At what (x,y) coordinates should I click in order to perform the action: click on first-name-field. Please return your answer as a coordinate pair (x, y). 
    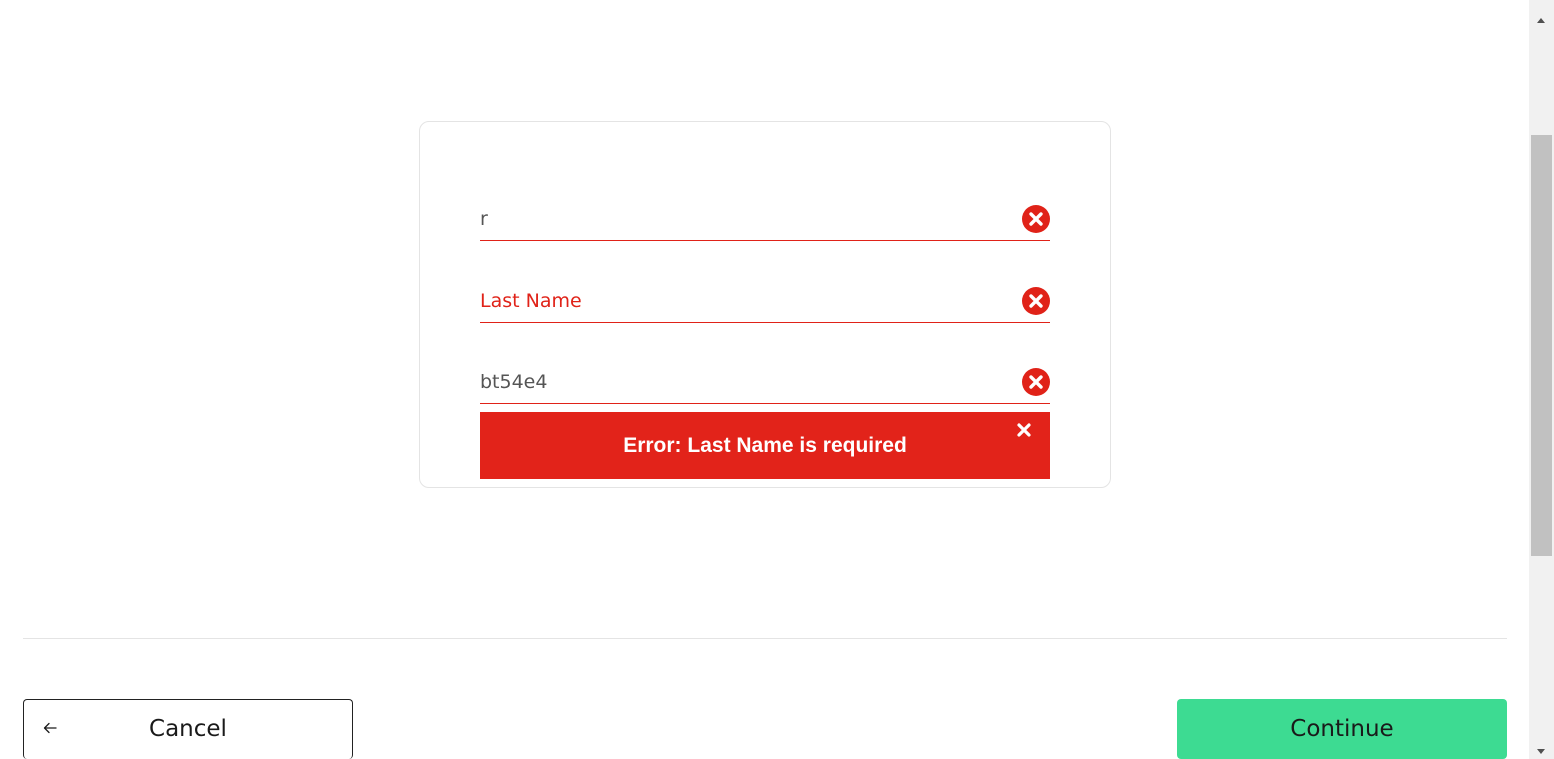
    Looking at the image, I should click on (765, 221).